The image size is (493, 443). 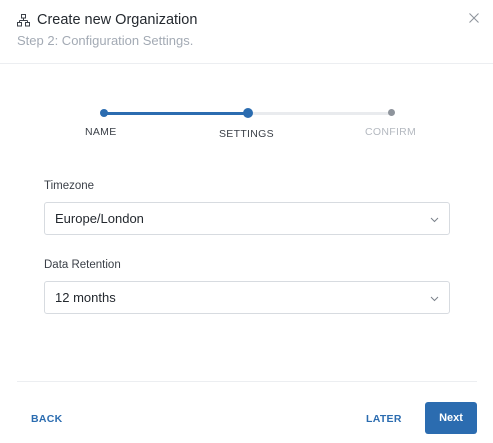 What do you see at coordinates (246, 134) in the screenshot?
I see `step-label-settings: SETTINGS` at bounding box center [246, 134].